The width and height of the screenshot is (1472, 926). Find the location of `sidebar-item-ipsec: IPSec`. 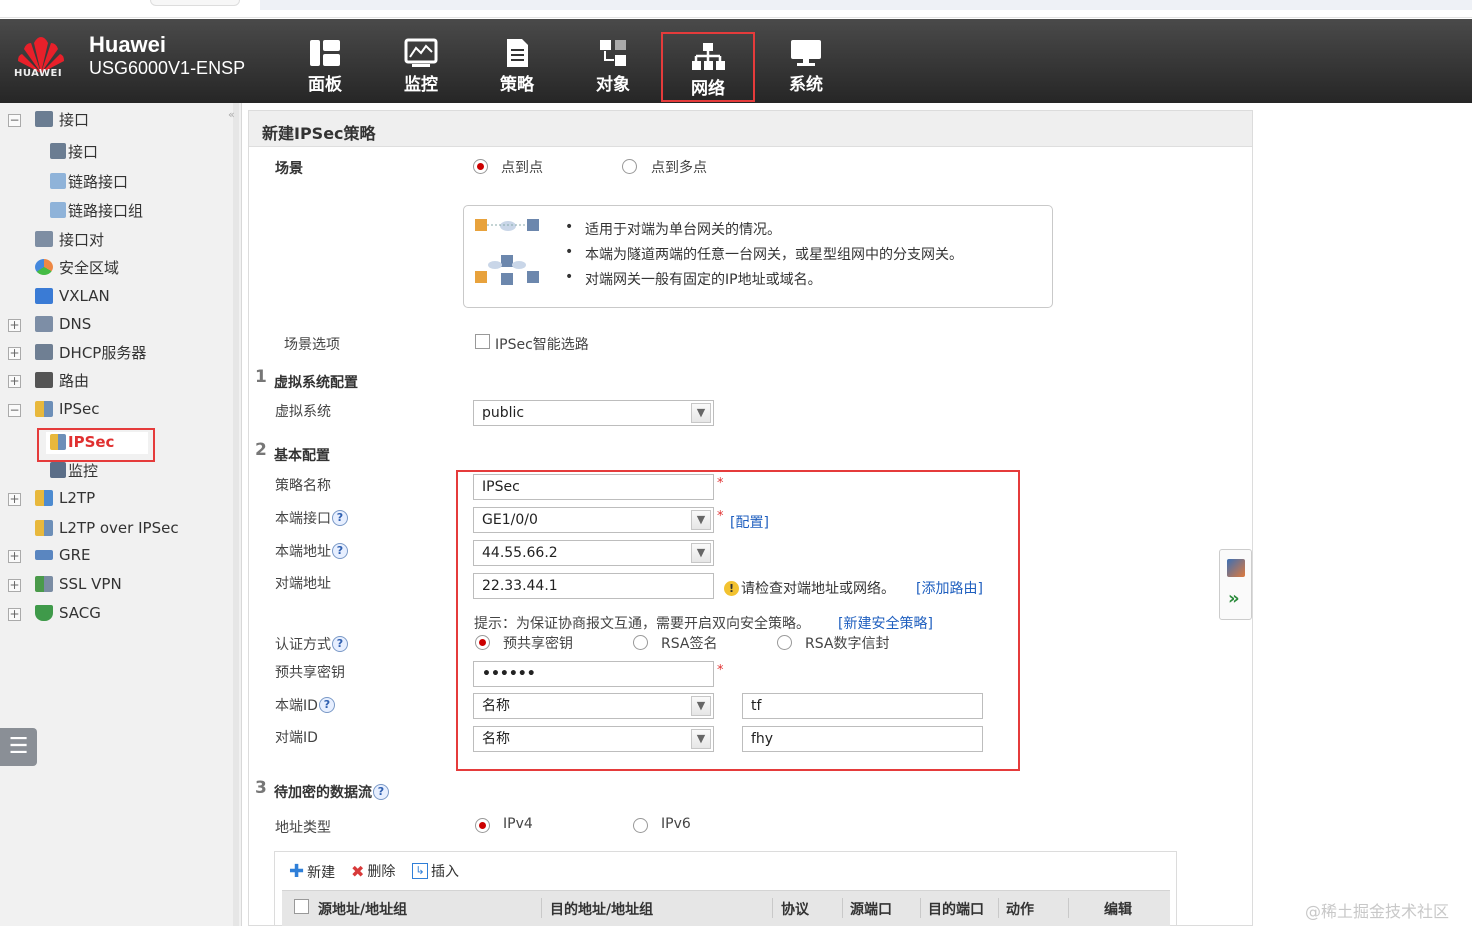

sidebar-item-ipsec: IPSec is located at coordinates (67, 409).